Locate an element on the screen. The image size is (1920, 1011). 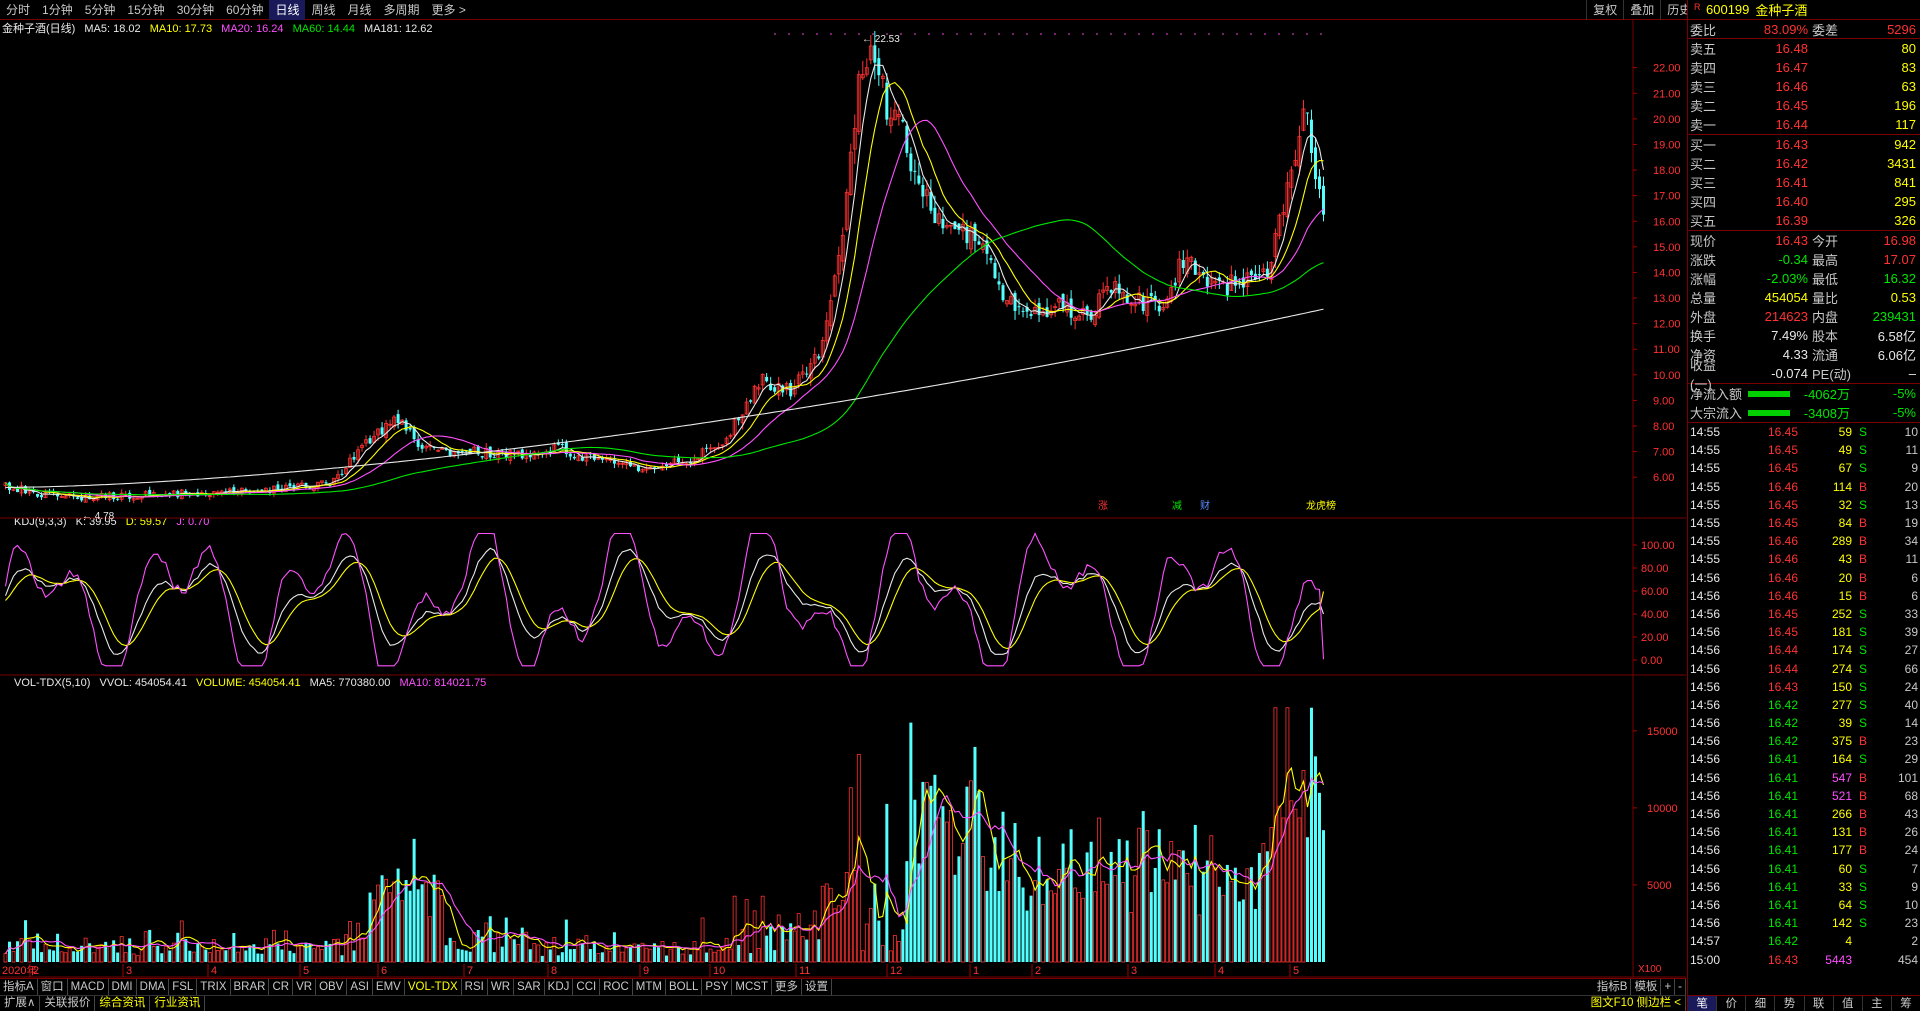
period-7: 周线 is located at coordinates (323, 10).